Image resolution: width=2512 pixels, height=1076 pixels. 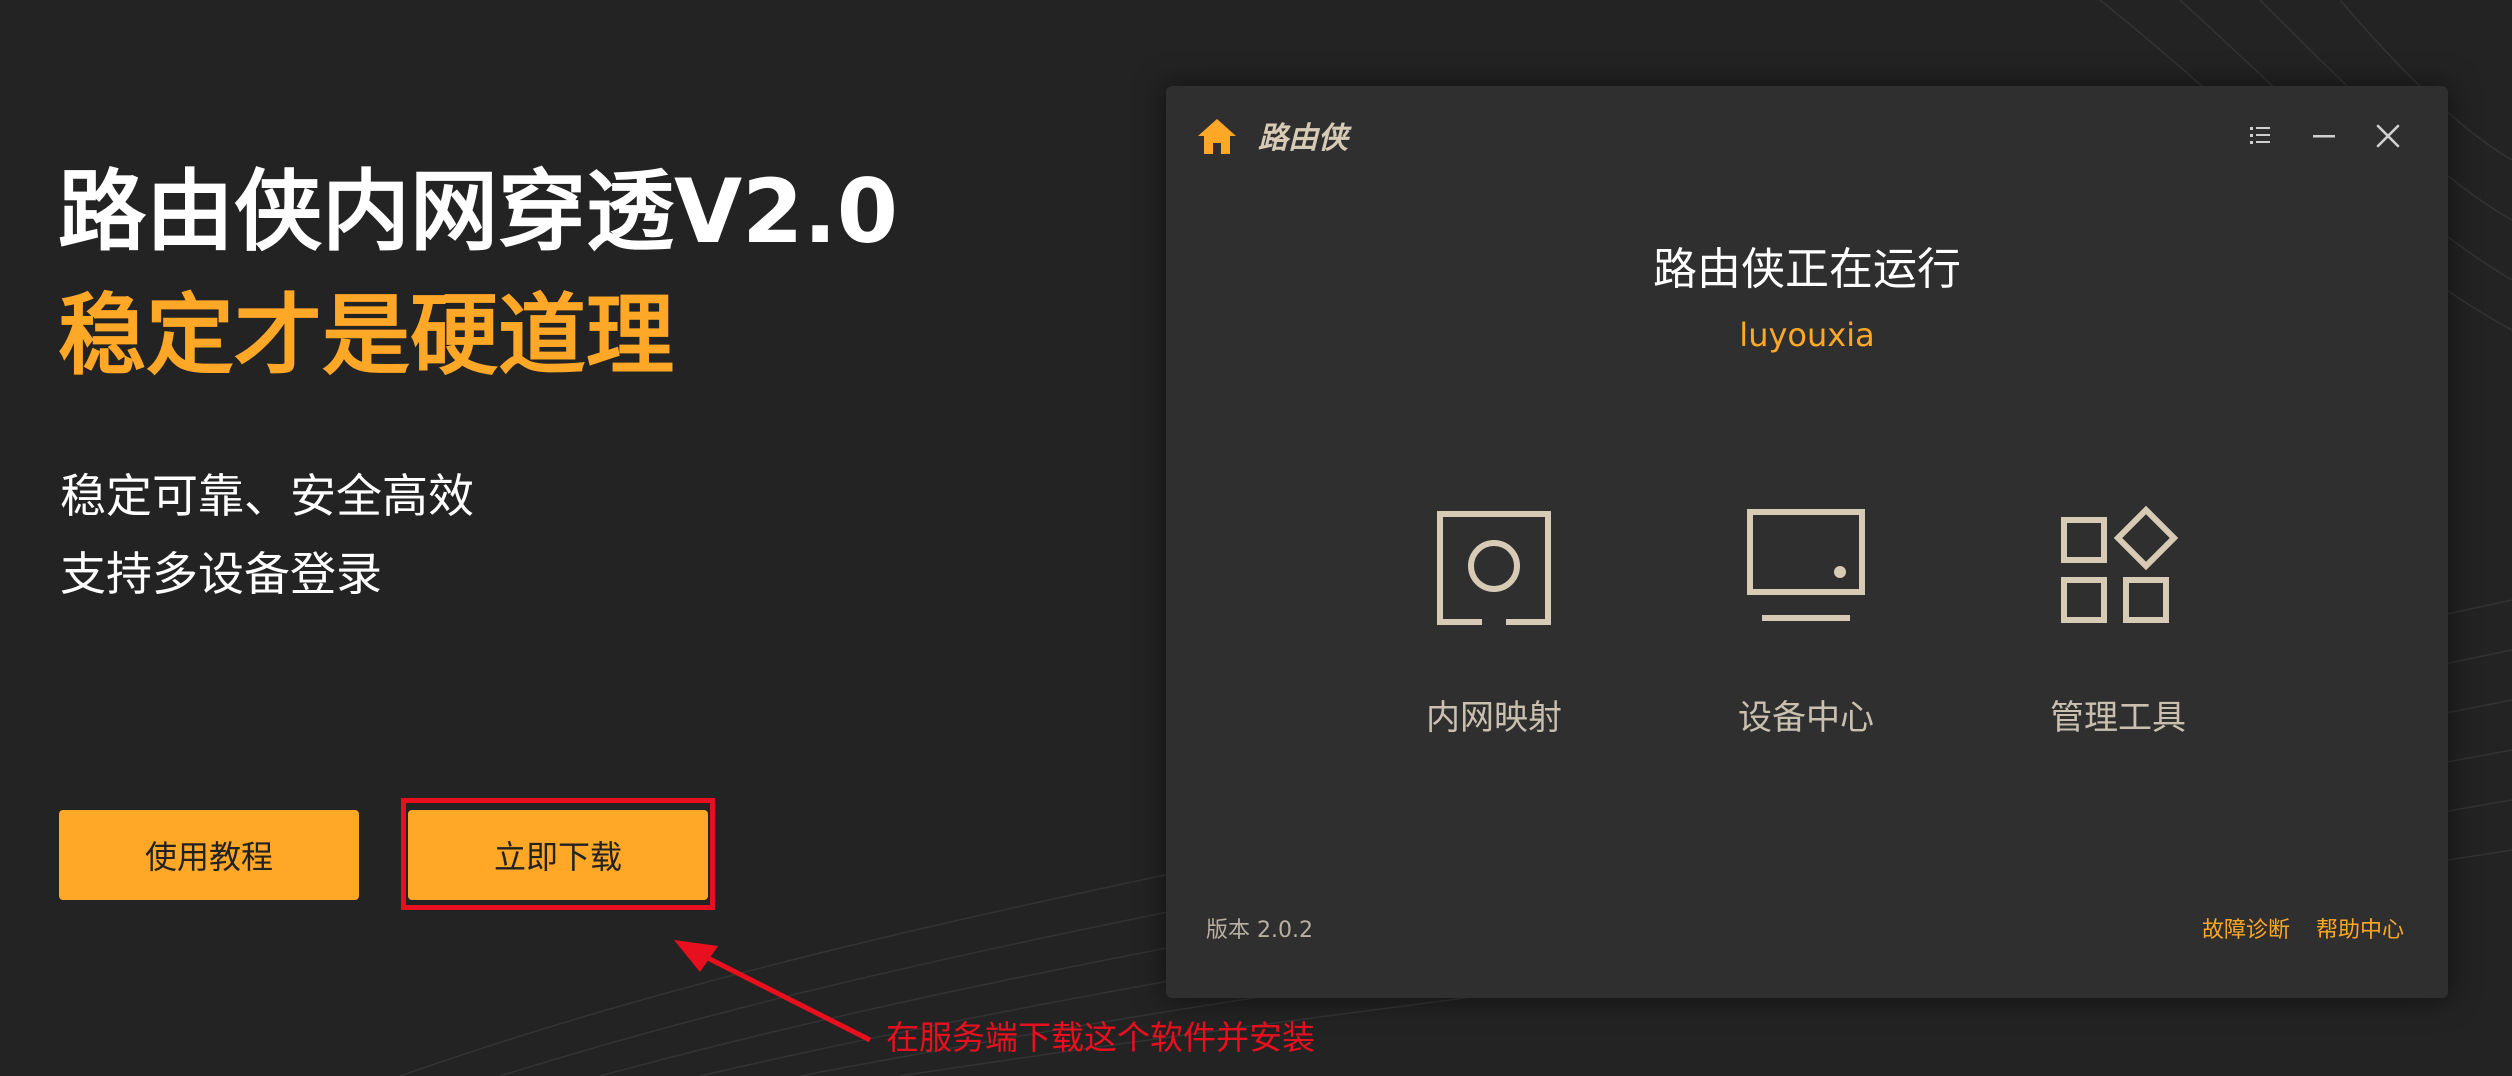 What do you see at coordinates (1806, 565) in the screenshot?
I see `monitor-icon` at bounding box center [1806, 565].